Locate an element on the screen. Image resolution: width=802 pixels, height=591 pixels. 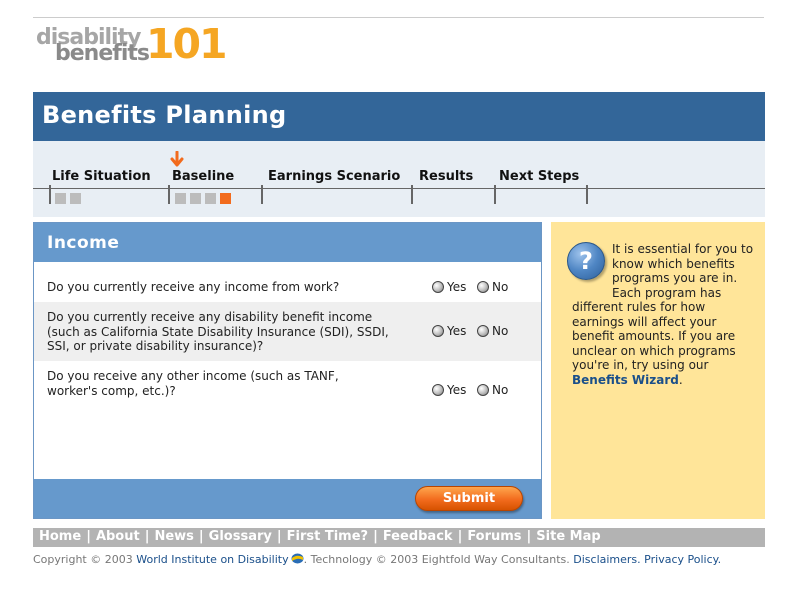
disclaimers-link: Disclaimers. is located at coordinates (606, 559).